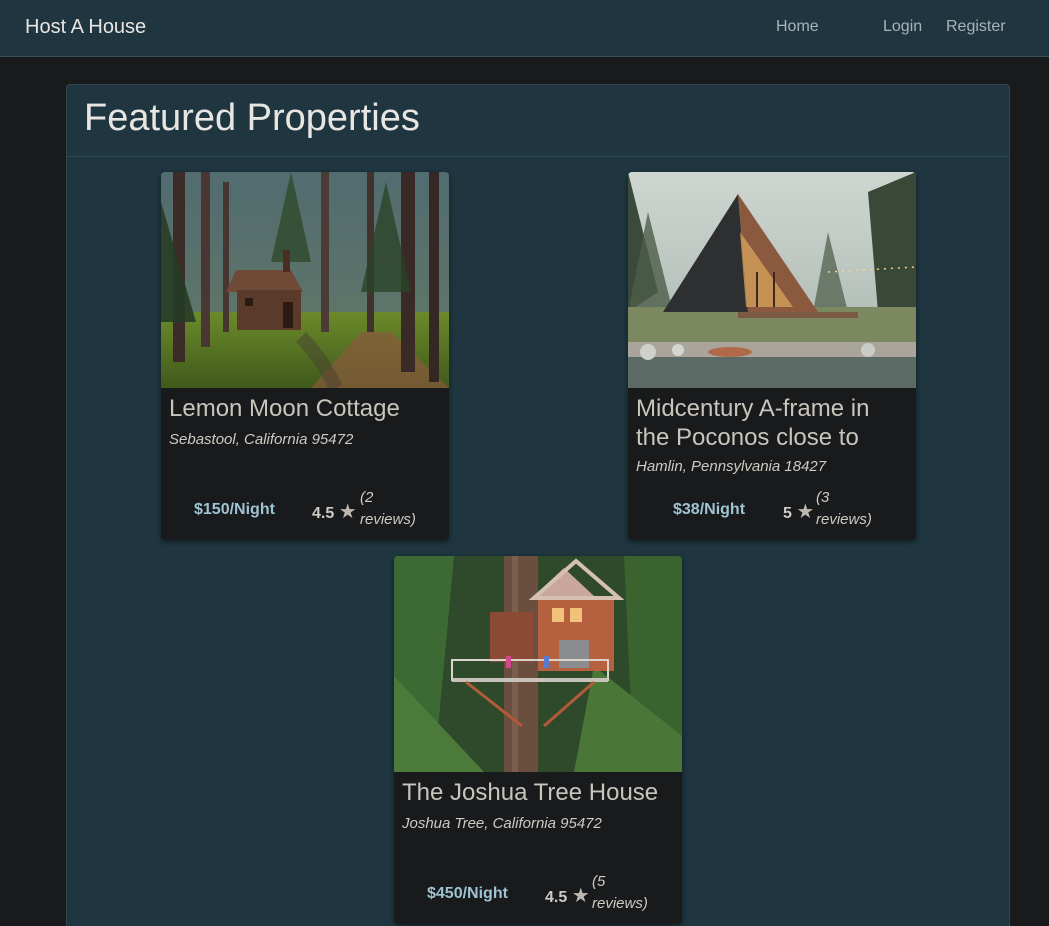  Describe the element at coordinates (502, 823) in the screenshot. I see `property-location: Joshua Tree, California 95472` at that location.